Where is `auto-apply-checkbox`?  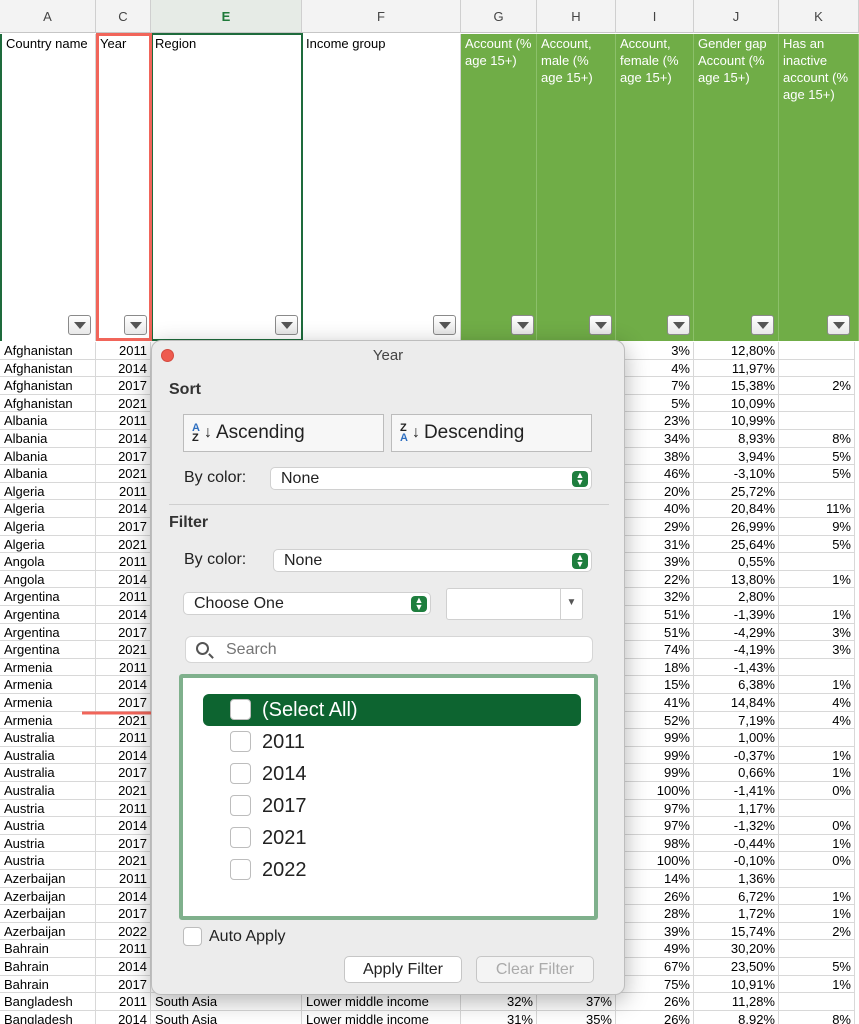 auto-apply-checkbox is located at coordinates (192, 936).